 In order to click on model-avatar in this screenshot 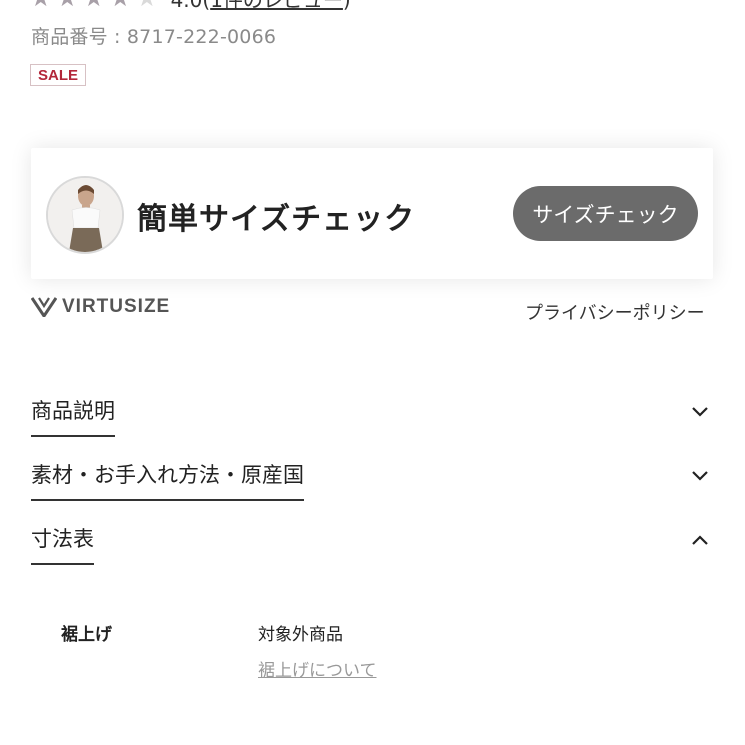, I will do `click(85, 215)`.